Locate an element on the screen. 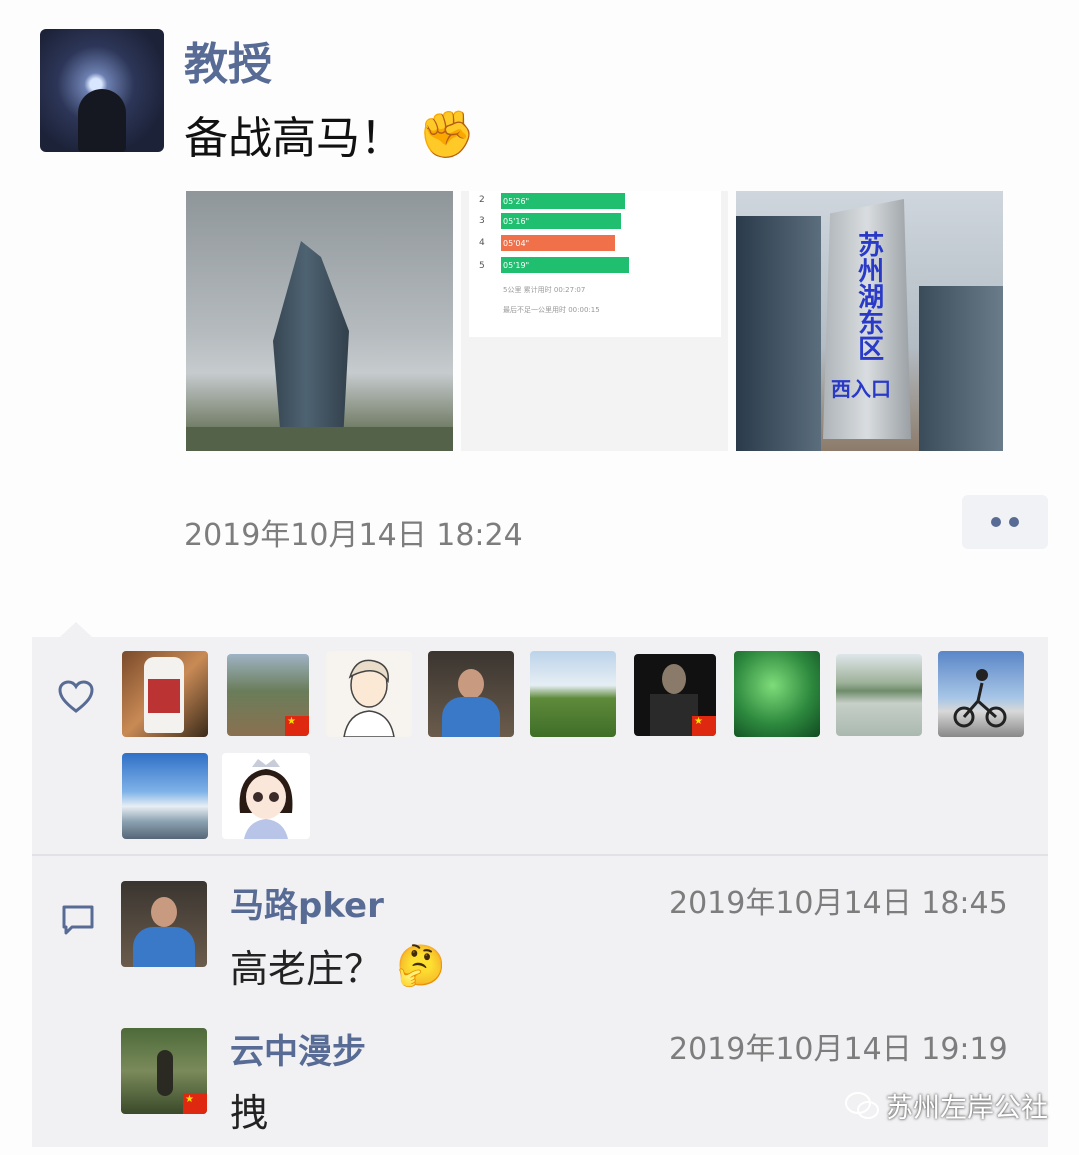 The image size is (1079, 1155). comment-text-content: 高老庄？ is located at coordinates (306, 969).